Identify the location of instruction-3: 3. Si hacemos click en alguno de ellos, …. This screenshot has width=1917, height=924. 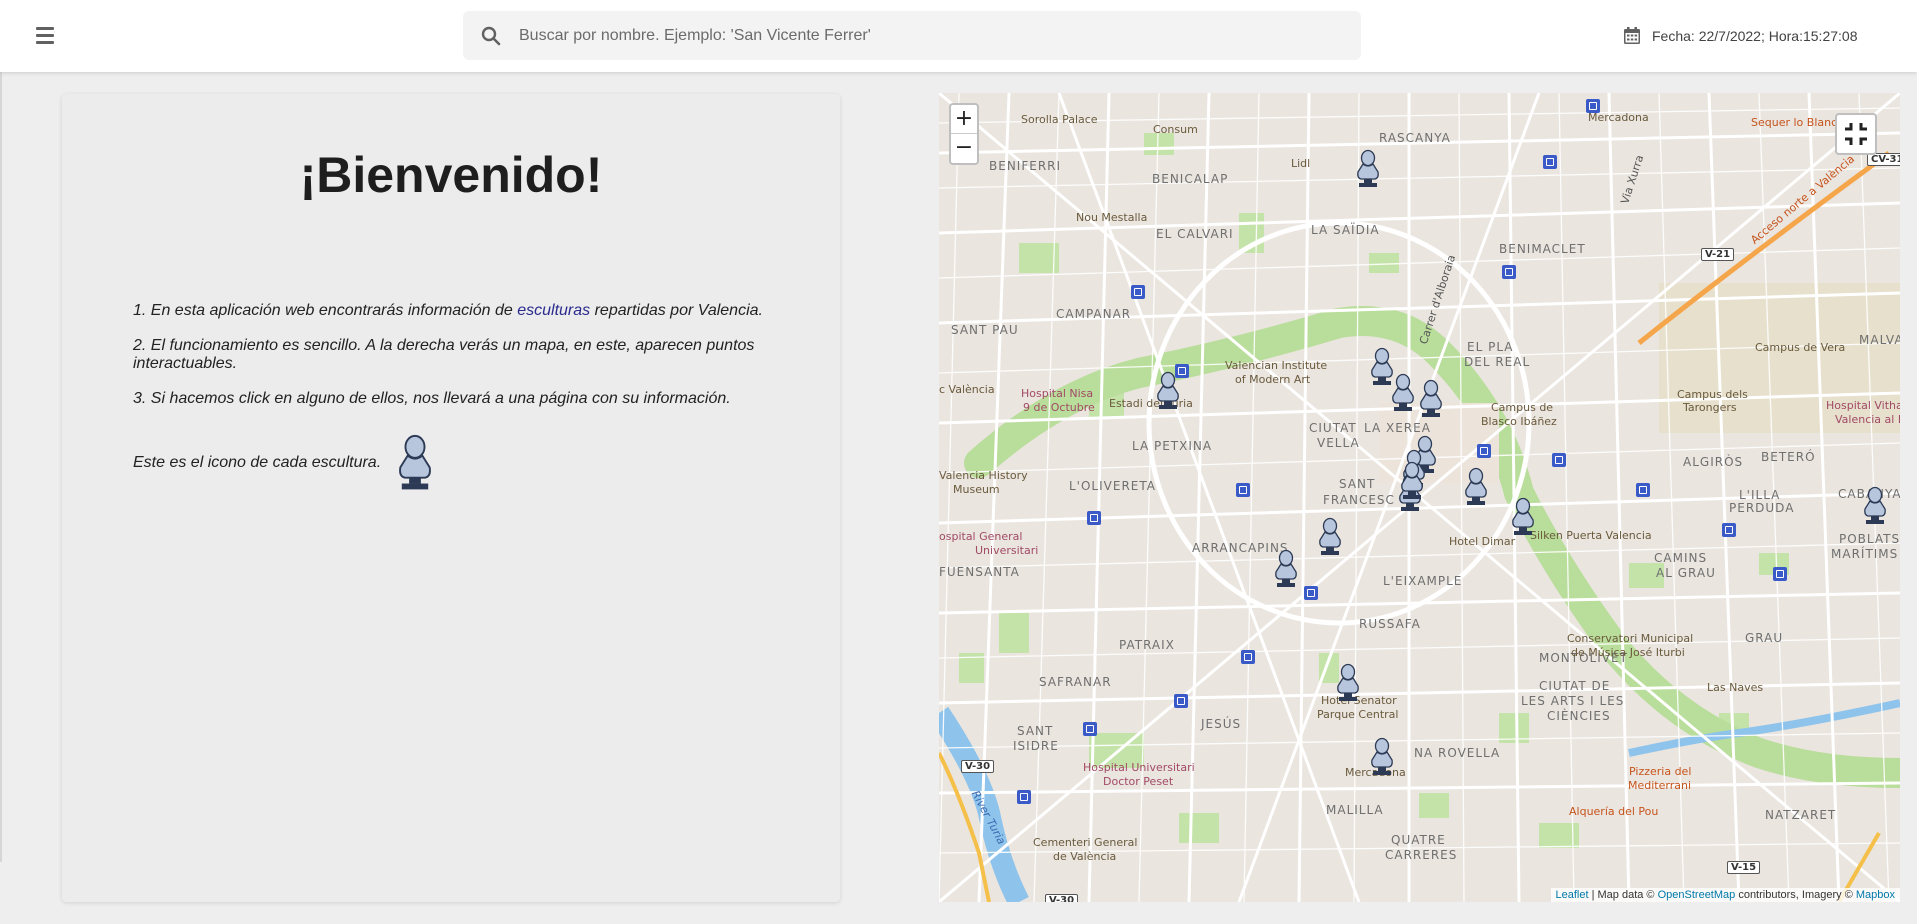
(432, 398).